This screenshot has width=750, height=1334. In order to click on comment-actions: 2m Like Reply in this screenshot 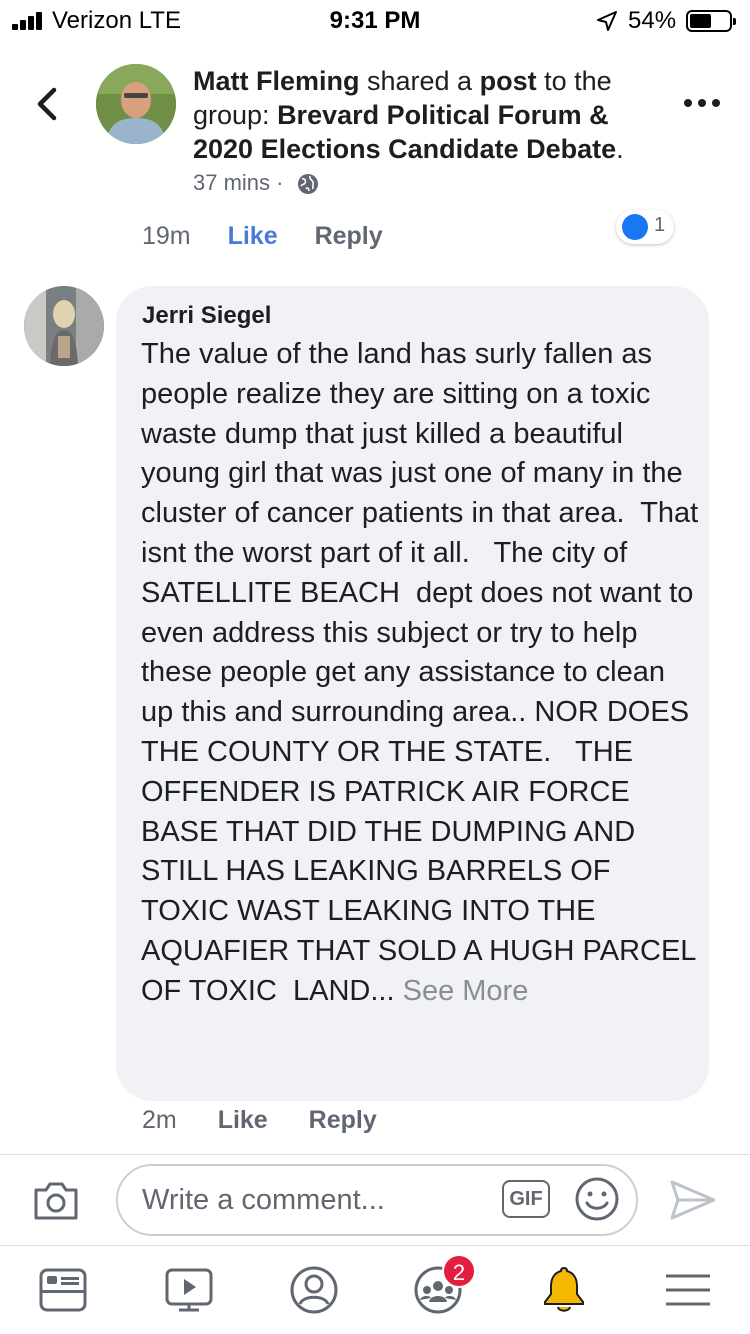, I will do `click(276, 1120)`.